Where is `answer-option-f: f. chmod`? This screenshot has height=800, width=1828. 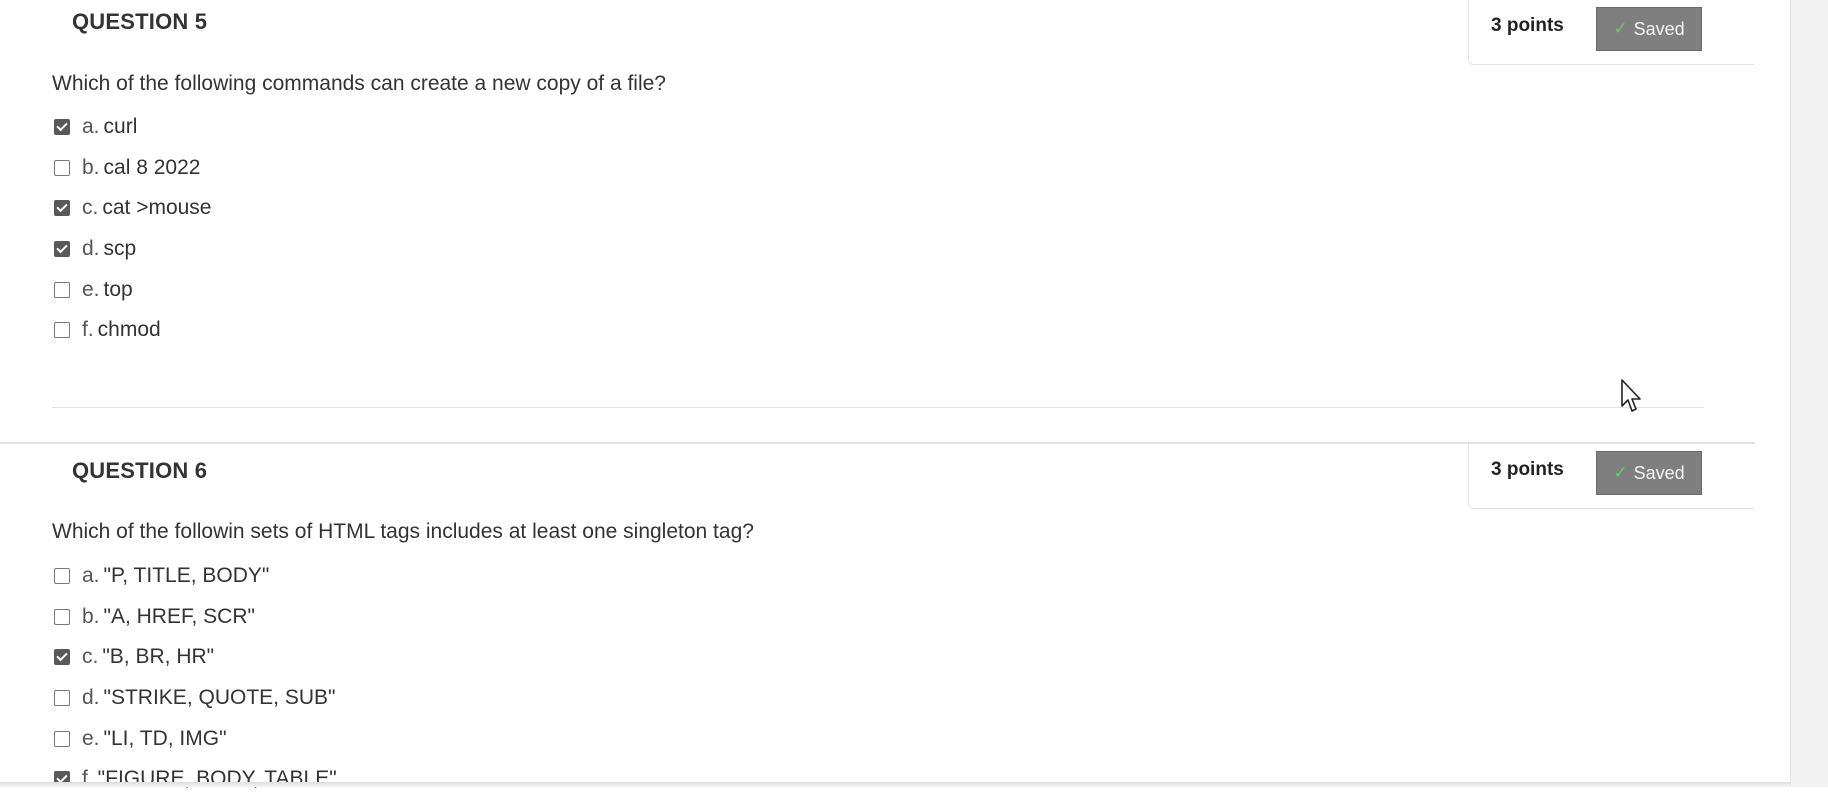 answer-option-f: f. chmod is located at coordinates (133, 330).